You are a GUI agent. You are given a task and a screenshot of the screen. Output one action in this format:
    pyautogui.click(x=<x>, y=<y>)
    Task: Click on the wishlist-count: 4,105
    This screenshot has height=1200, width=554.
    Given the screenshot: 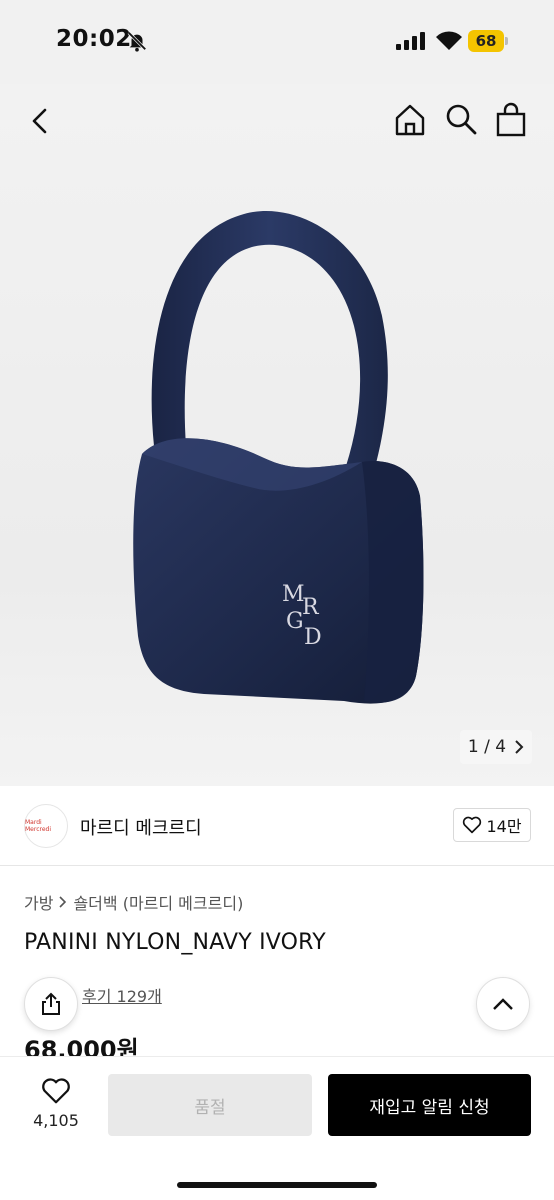 What is the action you would take?
    pyautogui.click(x=56, y=1120)
    